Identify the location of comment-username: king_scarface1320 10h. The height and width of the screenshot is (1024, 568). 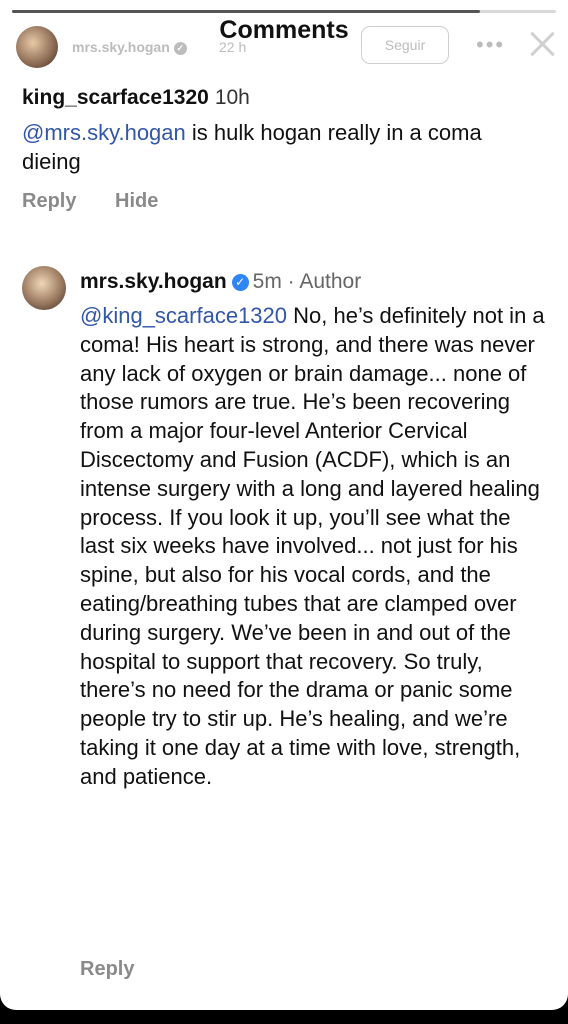
(136, 98).